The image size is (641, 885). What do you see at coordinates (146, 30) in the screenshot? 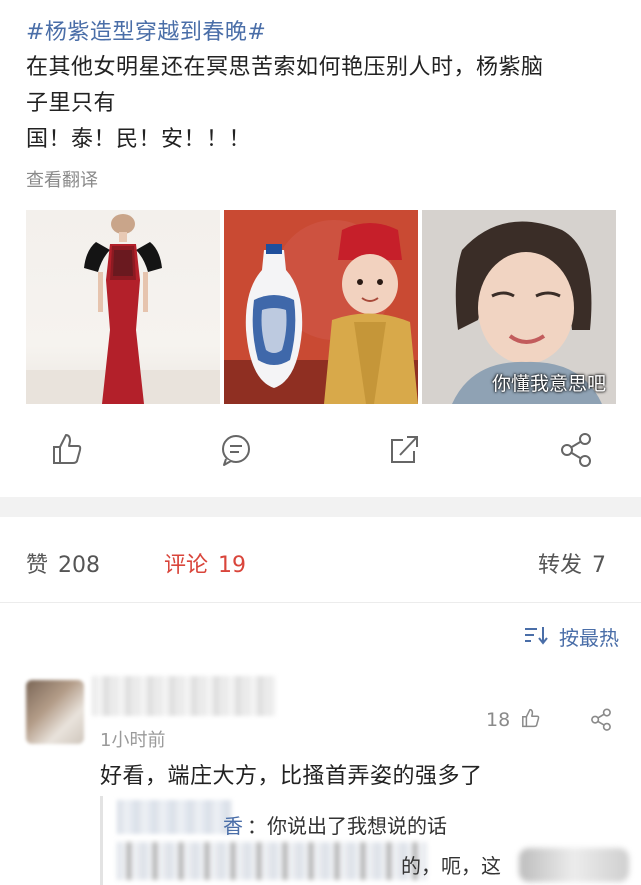
I see `topic-hashtag: #杨紫造型穿越到春晚#` at bounding box center [146, 30].